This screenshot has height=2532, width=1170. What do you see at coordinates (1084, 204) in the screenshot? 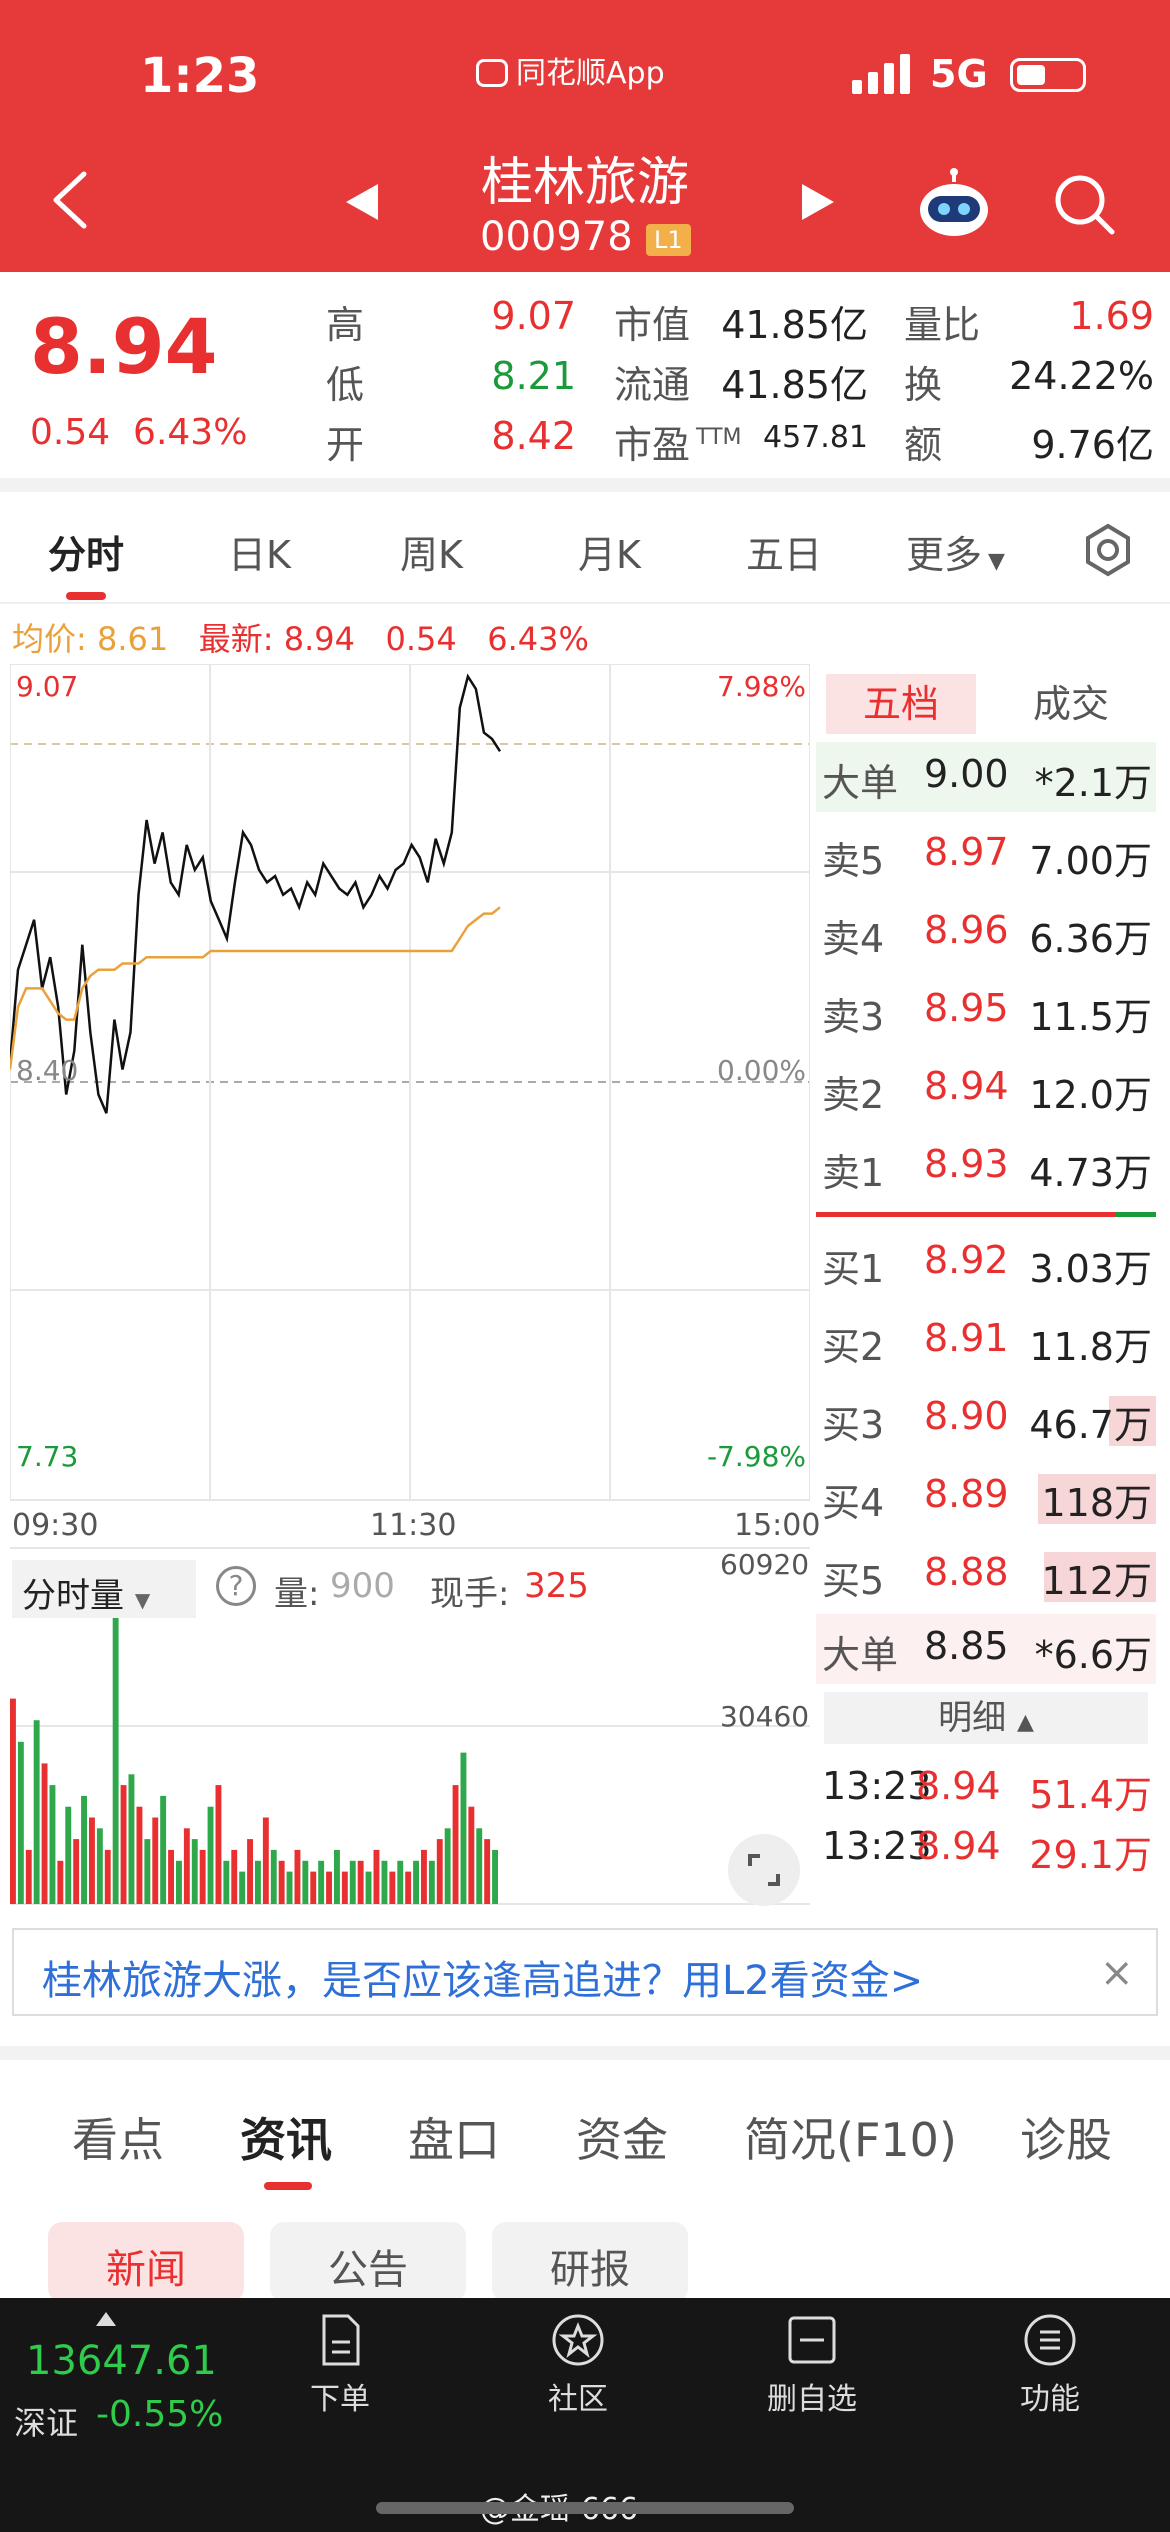
I see `search-icon` at bounding box center [1084, 204].